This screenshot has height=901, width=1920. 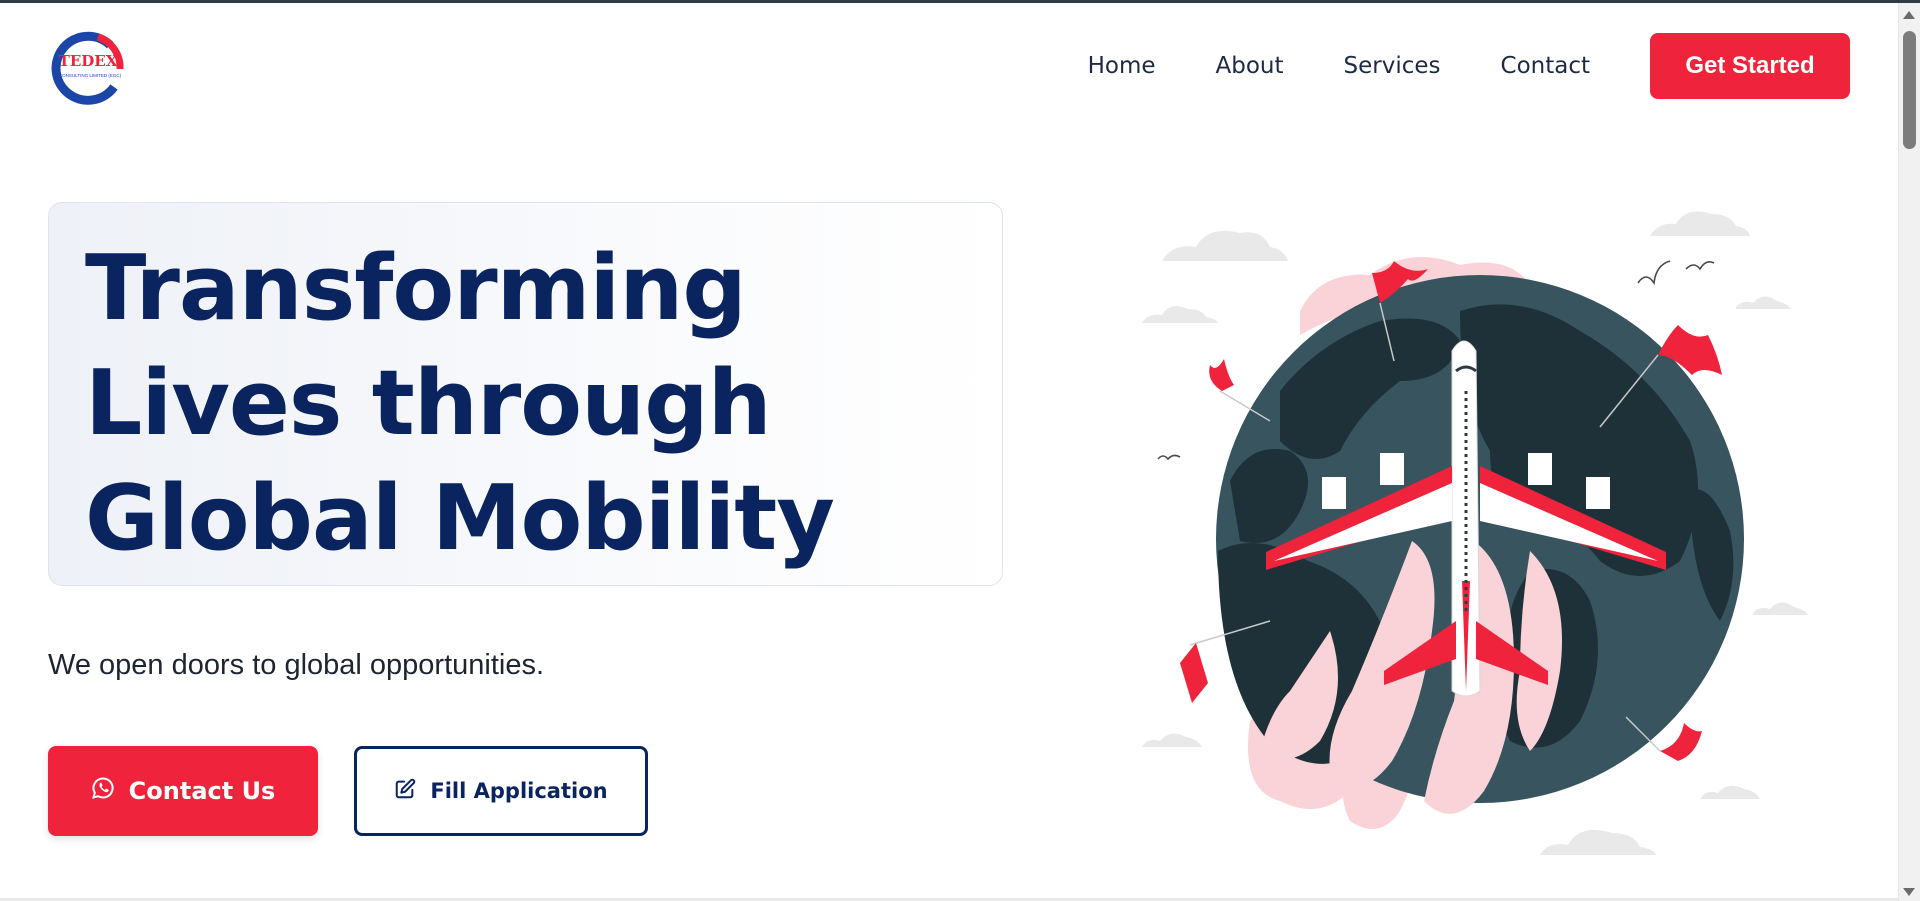 I want to click on fill-application-button: Fill Application, so click(x=501, y=791).